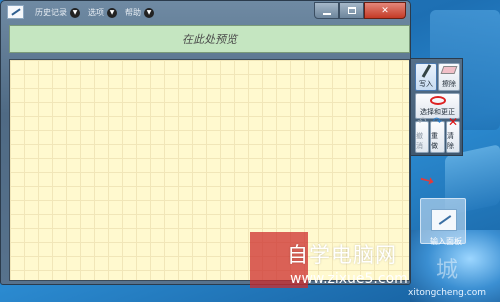 The height and width of the screenshot is (302, 500). I want to click on undo-label: 撤消, so click(419, 141).